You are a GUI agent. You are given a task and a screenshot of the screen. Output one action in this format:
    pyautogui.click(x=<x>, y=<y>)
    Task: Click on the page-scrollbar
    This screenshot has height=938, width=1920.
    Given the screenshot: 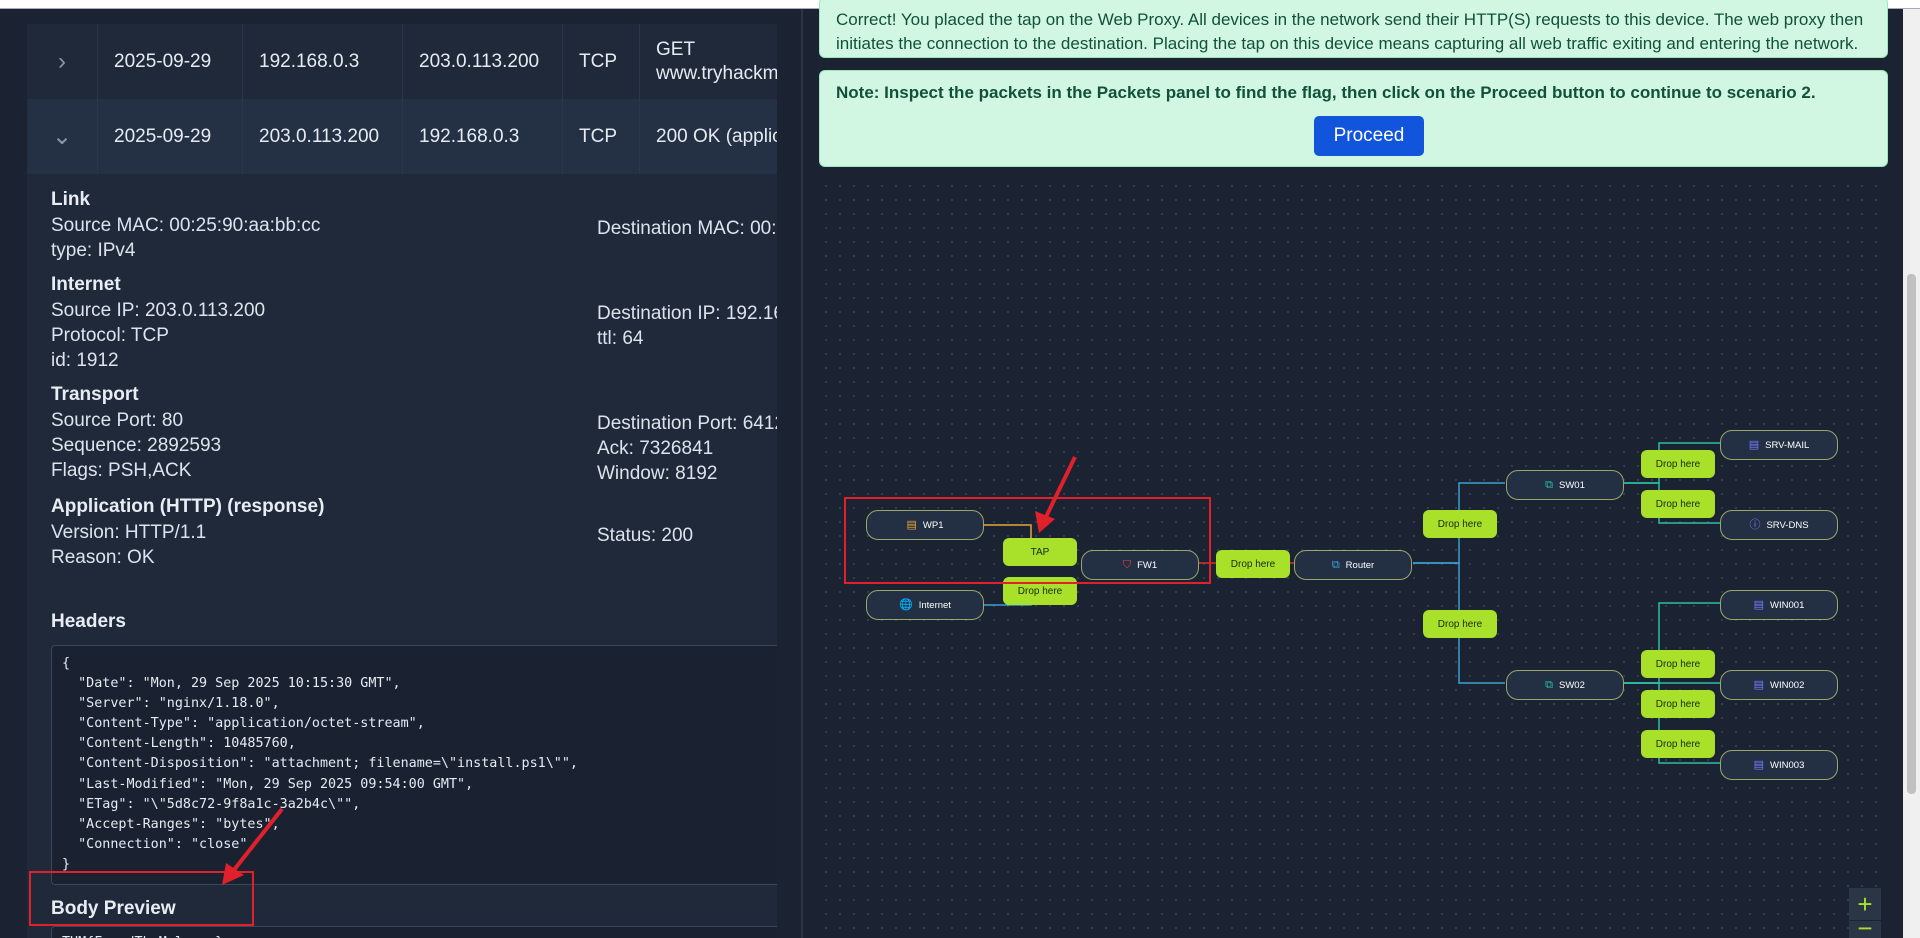 What is the action you would take?
    pyautogui.click(x=1911, y=473)
    